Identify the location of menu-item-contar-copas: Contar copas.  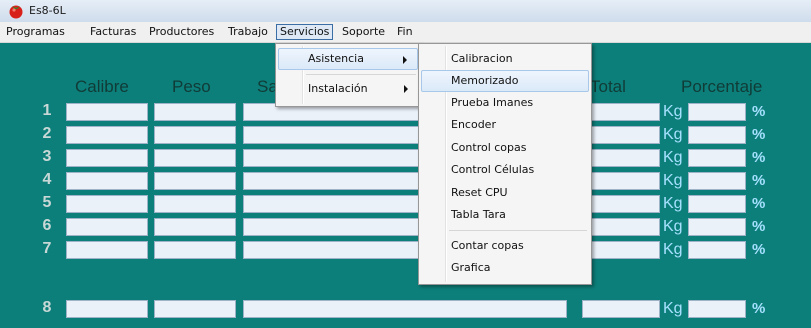
(505, 246).